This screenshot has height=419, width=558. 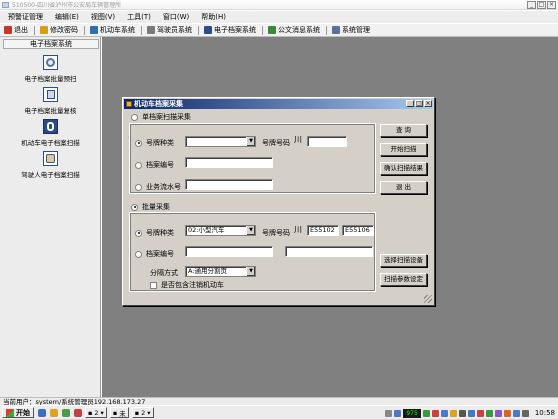 I want to click on menu-item: 预警证管理, so click(x=25, y=17).